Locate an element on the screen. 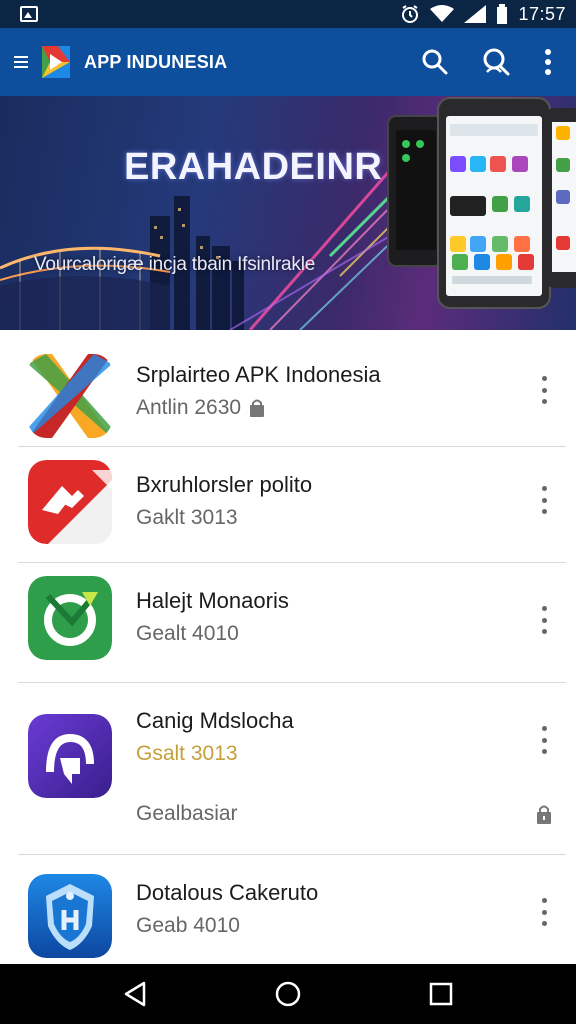 The width and height of the screenshot is (576, 1024). app-meta: Gaklt 3013 is located at coordinates (187, 518).